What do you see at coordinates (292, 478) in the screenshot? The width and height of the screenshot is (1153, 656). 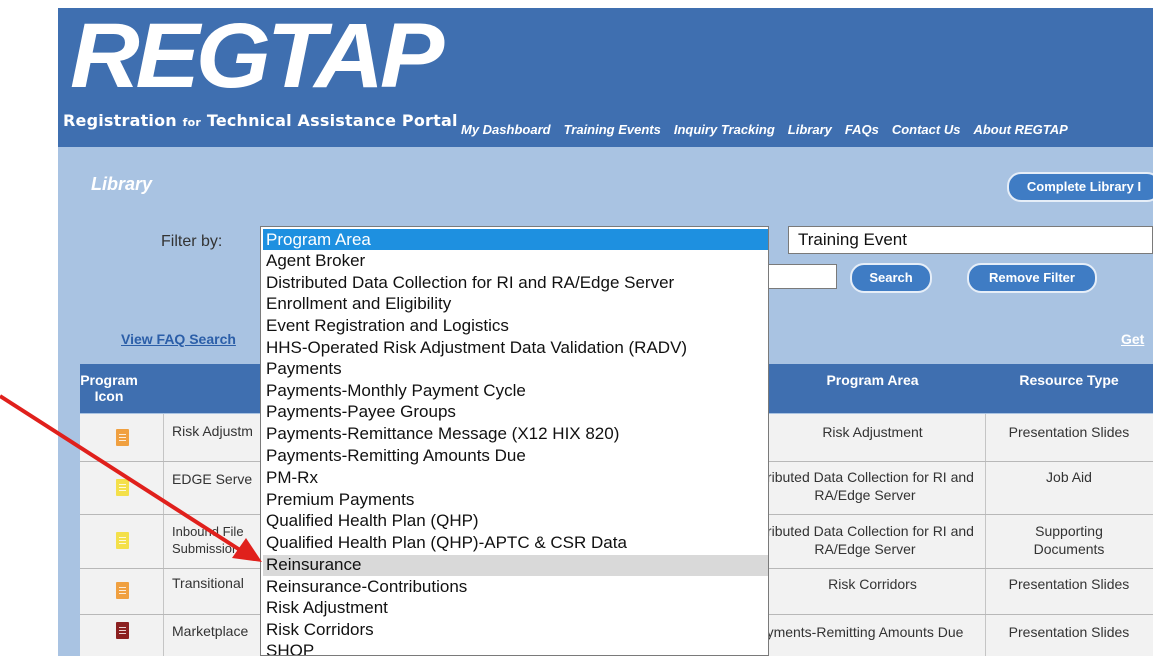 I see `dropdown-option: PM-Rx` at bounding box center [292, 478].